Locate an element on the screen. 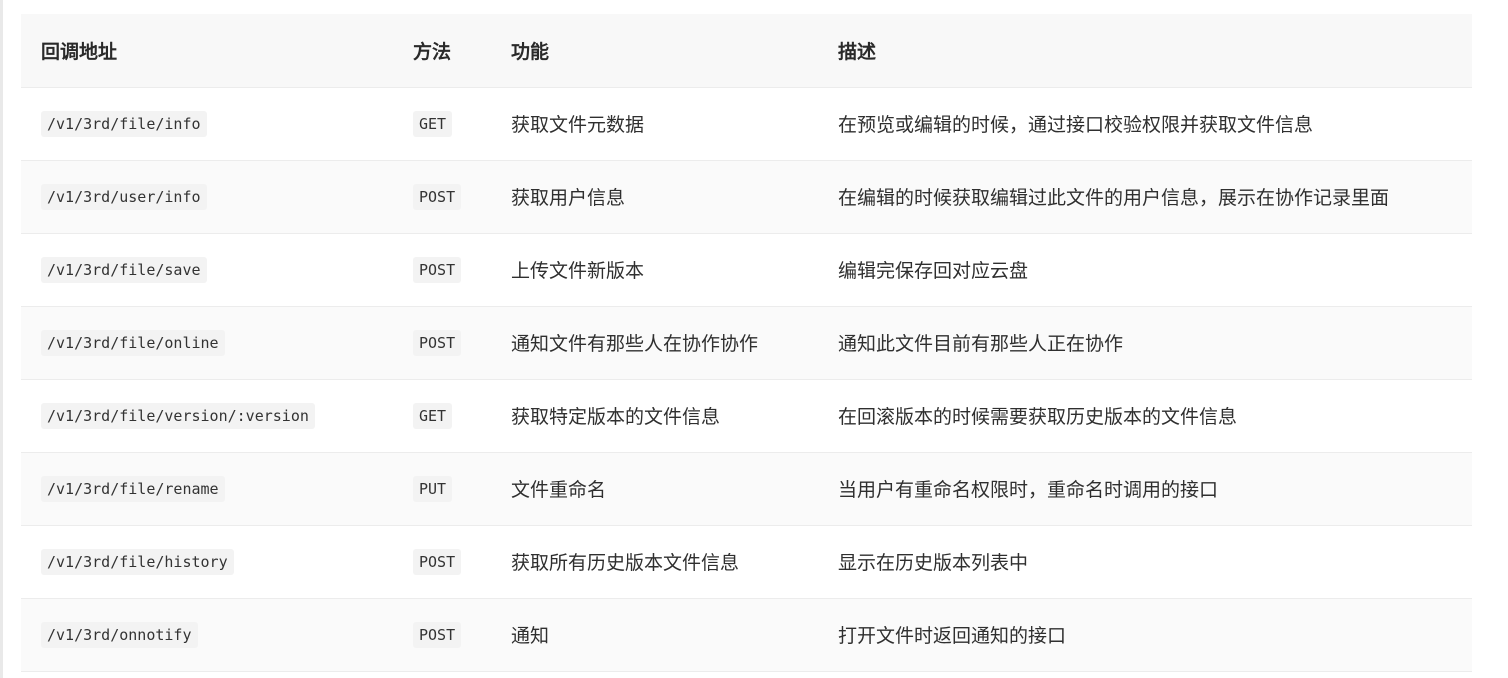  header-description: 描述 is located at coordinates (1155, 51).